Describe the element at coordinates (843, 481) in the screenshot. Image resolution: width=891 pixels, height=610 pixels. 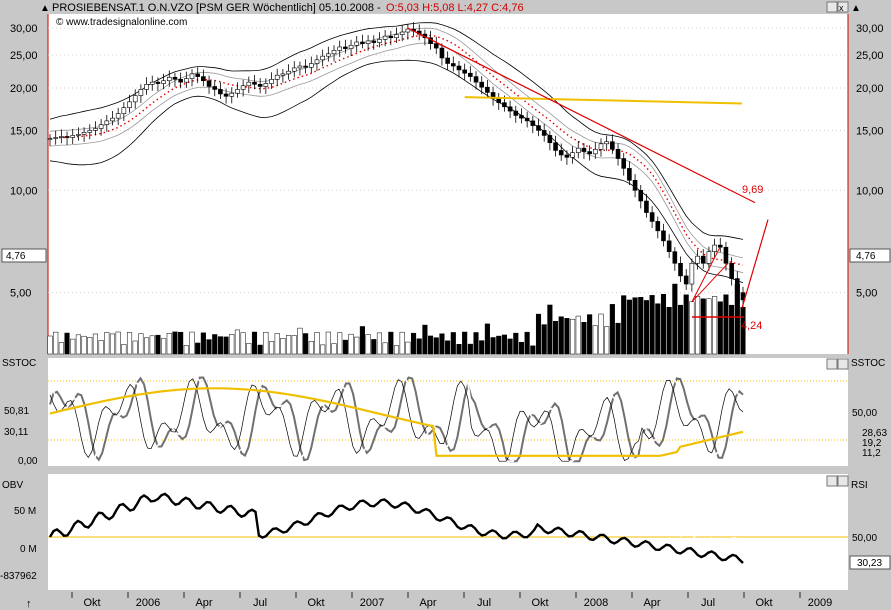
I see `obv-close-button` at that location.